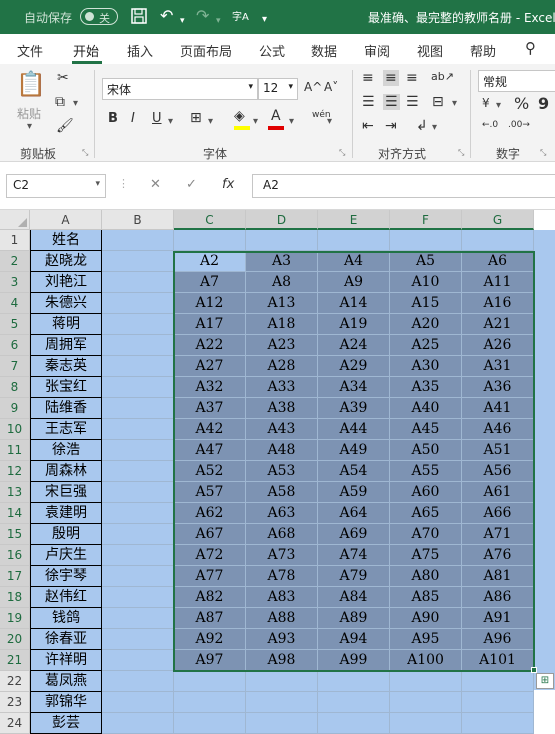 The image size is (555, 734). What do you see at coordinates (66, 240) in the screenshot?
I see `name-cell: 姓名` at bounding box center [66, 240].